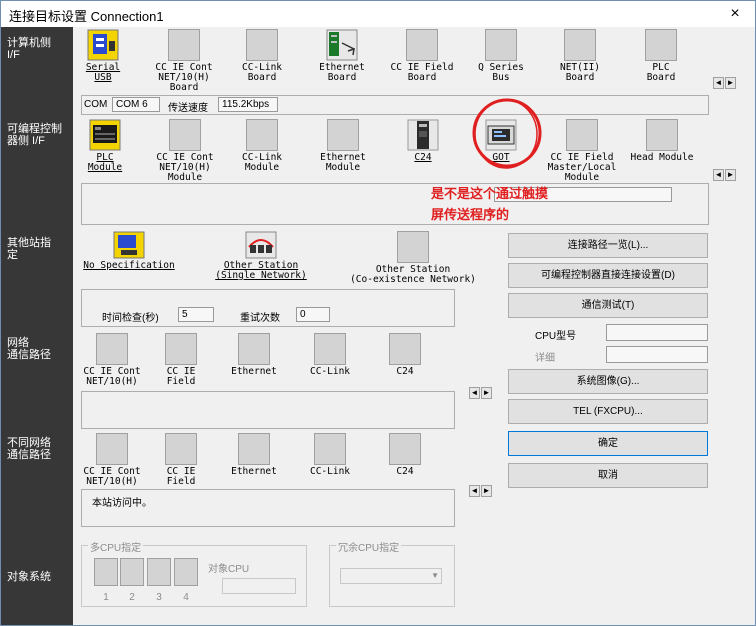  What do you see at coordinates (260, 318) in the screenshot?
I see `retry-label: 重试次数` at bounding box center [260, 318].